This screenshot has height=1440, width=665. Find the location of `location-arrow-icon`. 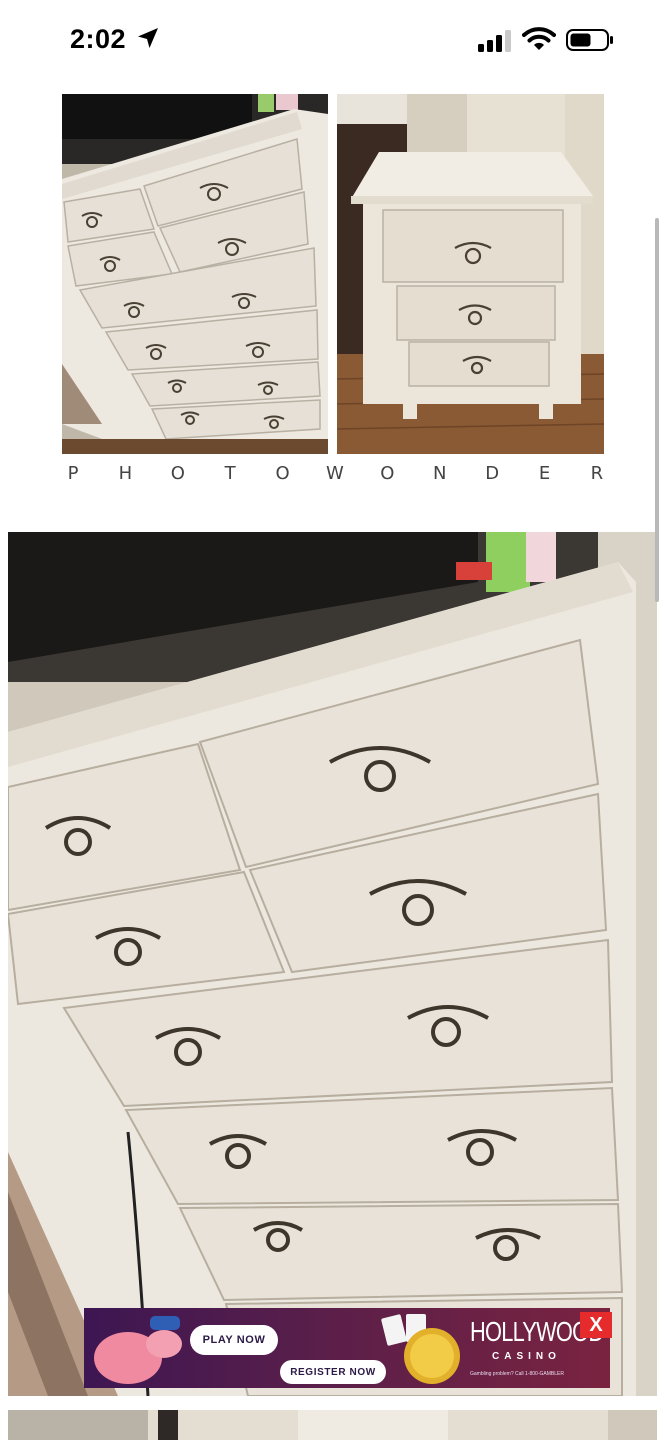

location-arrow-icon is located at coordinates (148, 38).